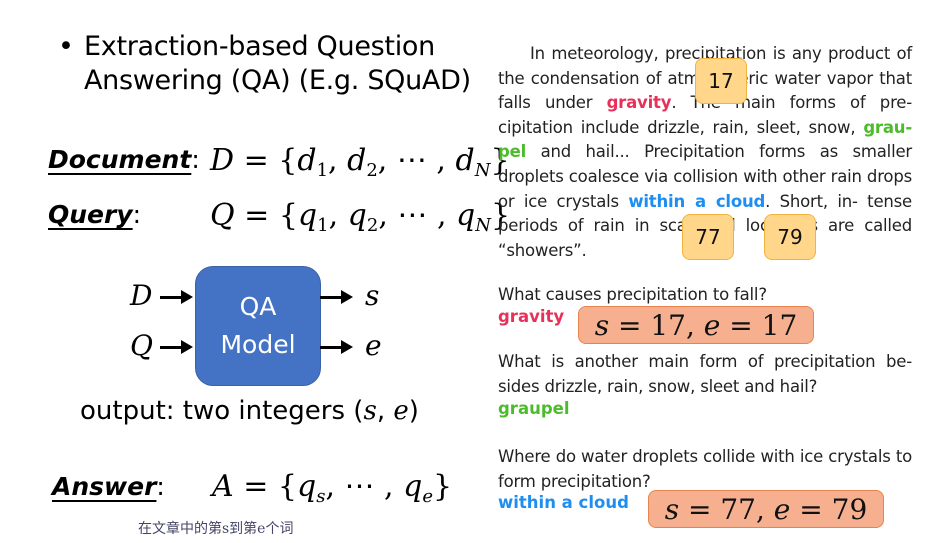  Describe the element at coordinates (90, 214) in the screenshot. I see `query-label: Query` at that location.